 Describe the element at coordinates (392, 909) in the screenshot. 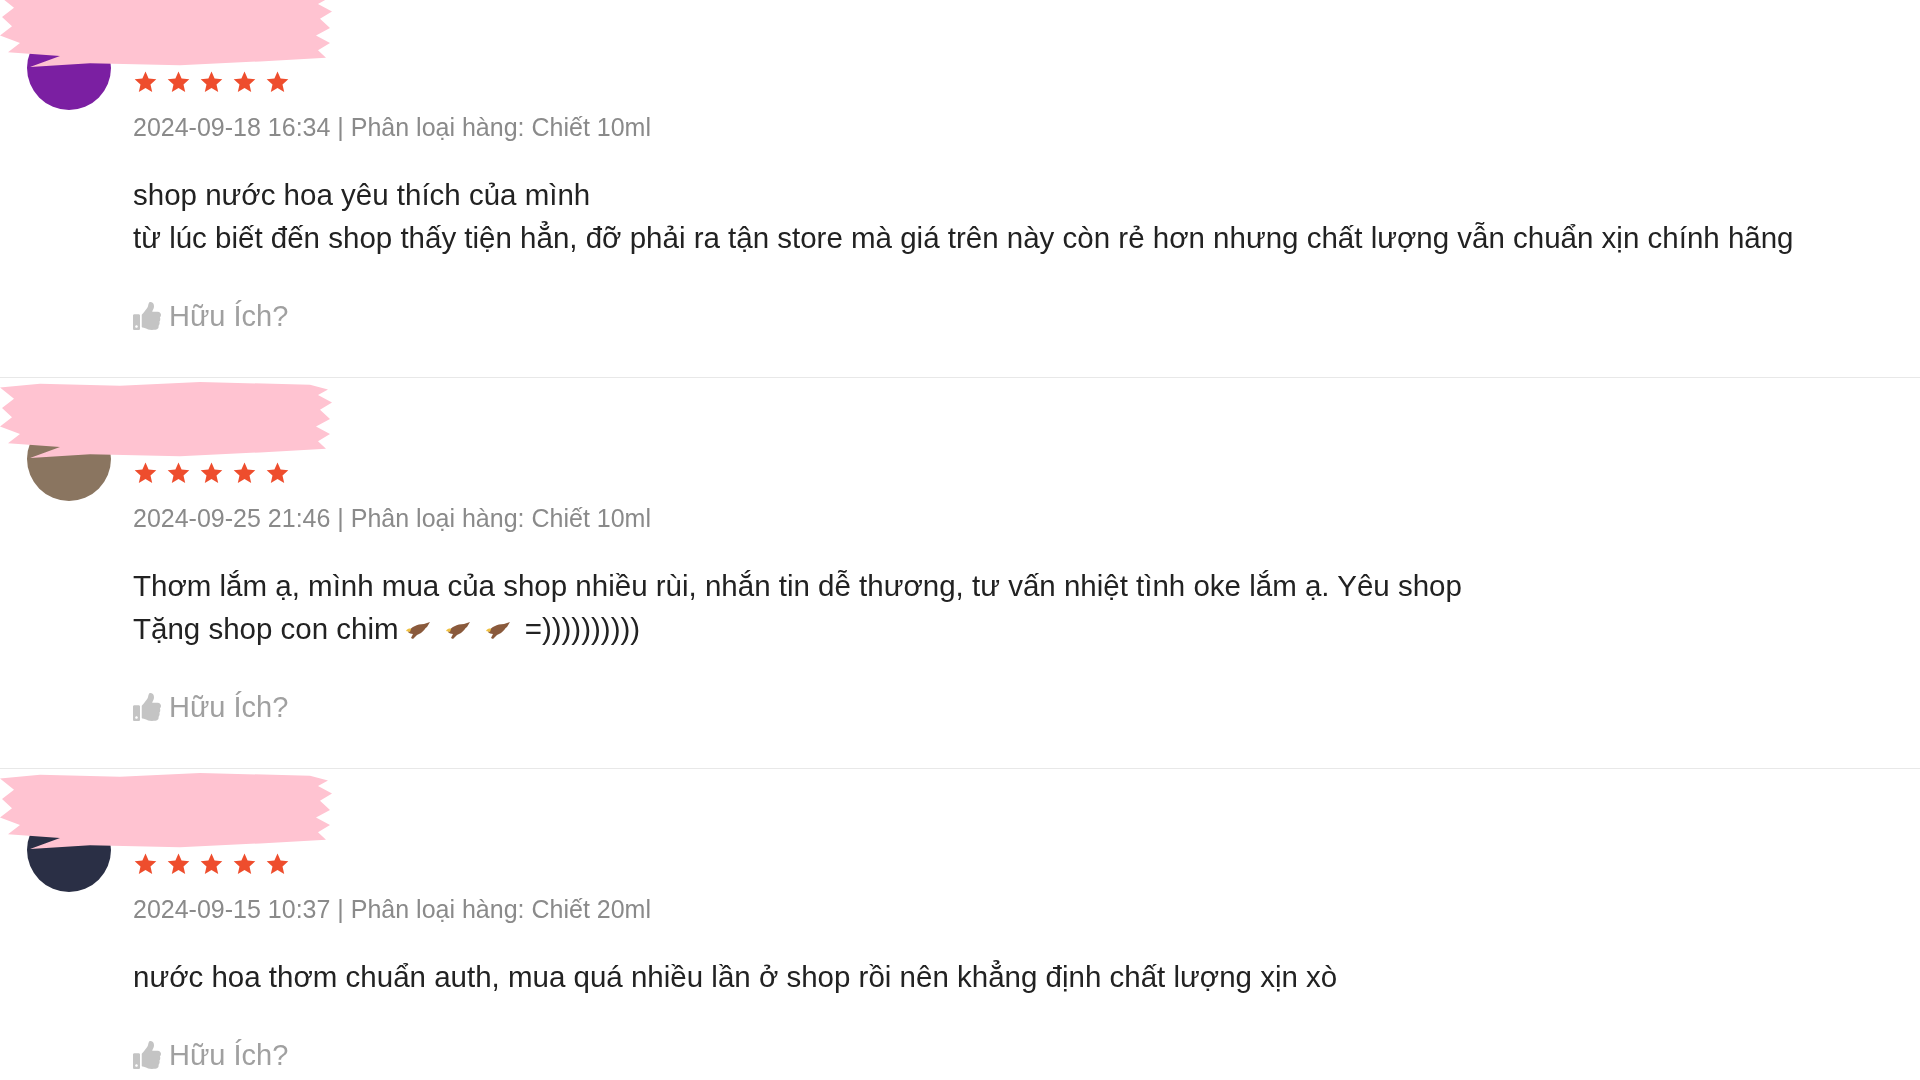

I see `review-meta: 2024-09-15 10:37 | Phân loại hàng: Chiết 20ml` at that location.